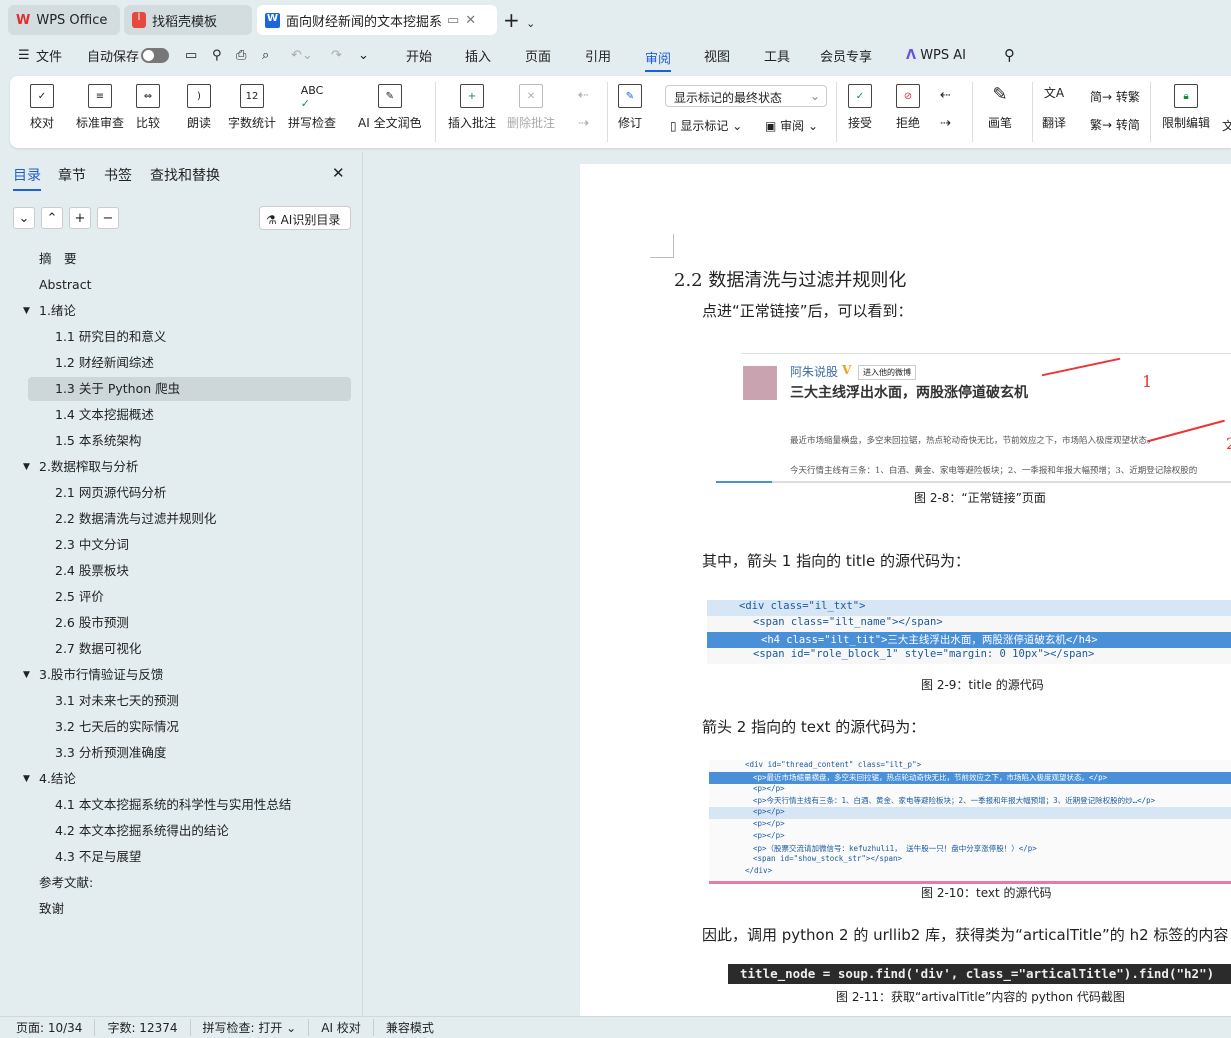 This screenshot has height=1038, width=1231. I want to click on track-changes-button: ✎ 修订, so click(630, 107).